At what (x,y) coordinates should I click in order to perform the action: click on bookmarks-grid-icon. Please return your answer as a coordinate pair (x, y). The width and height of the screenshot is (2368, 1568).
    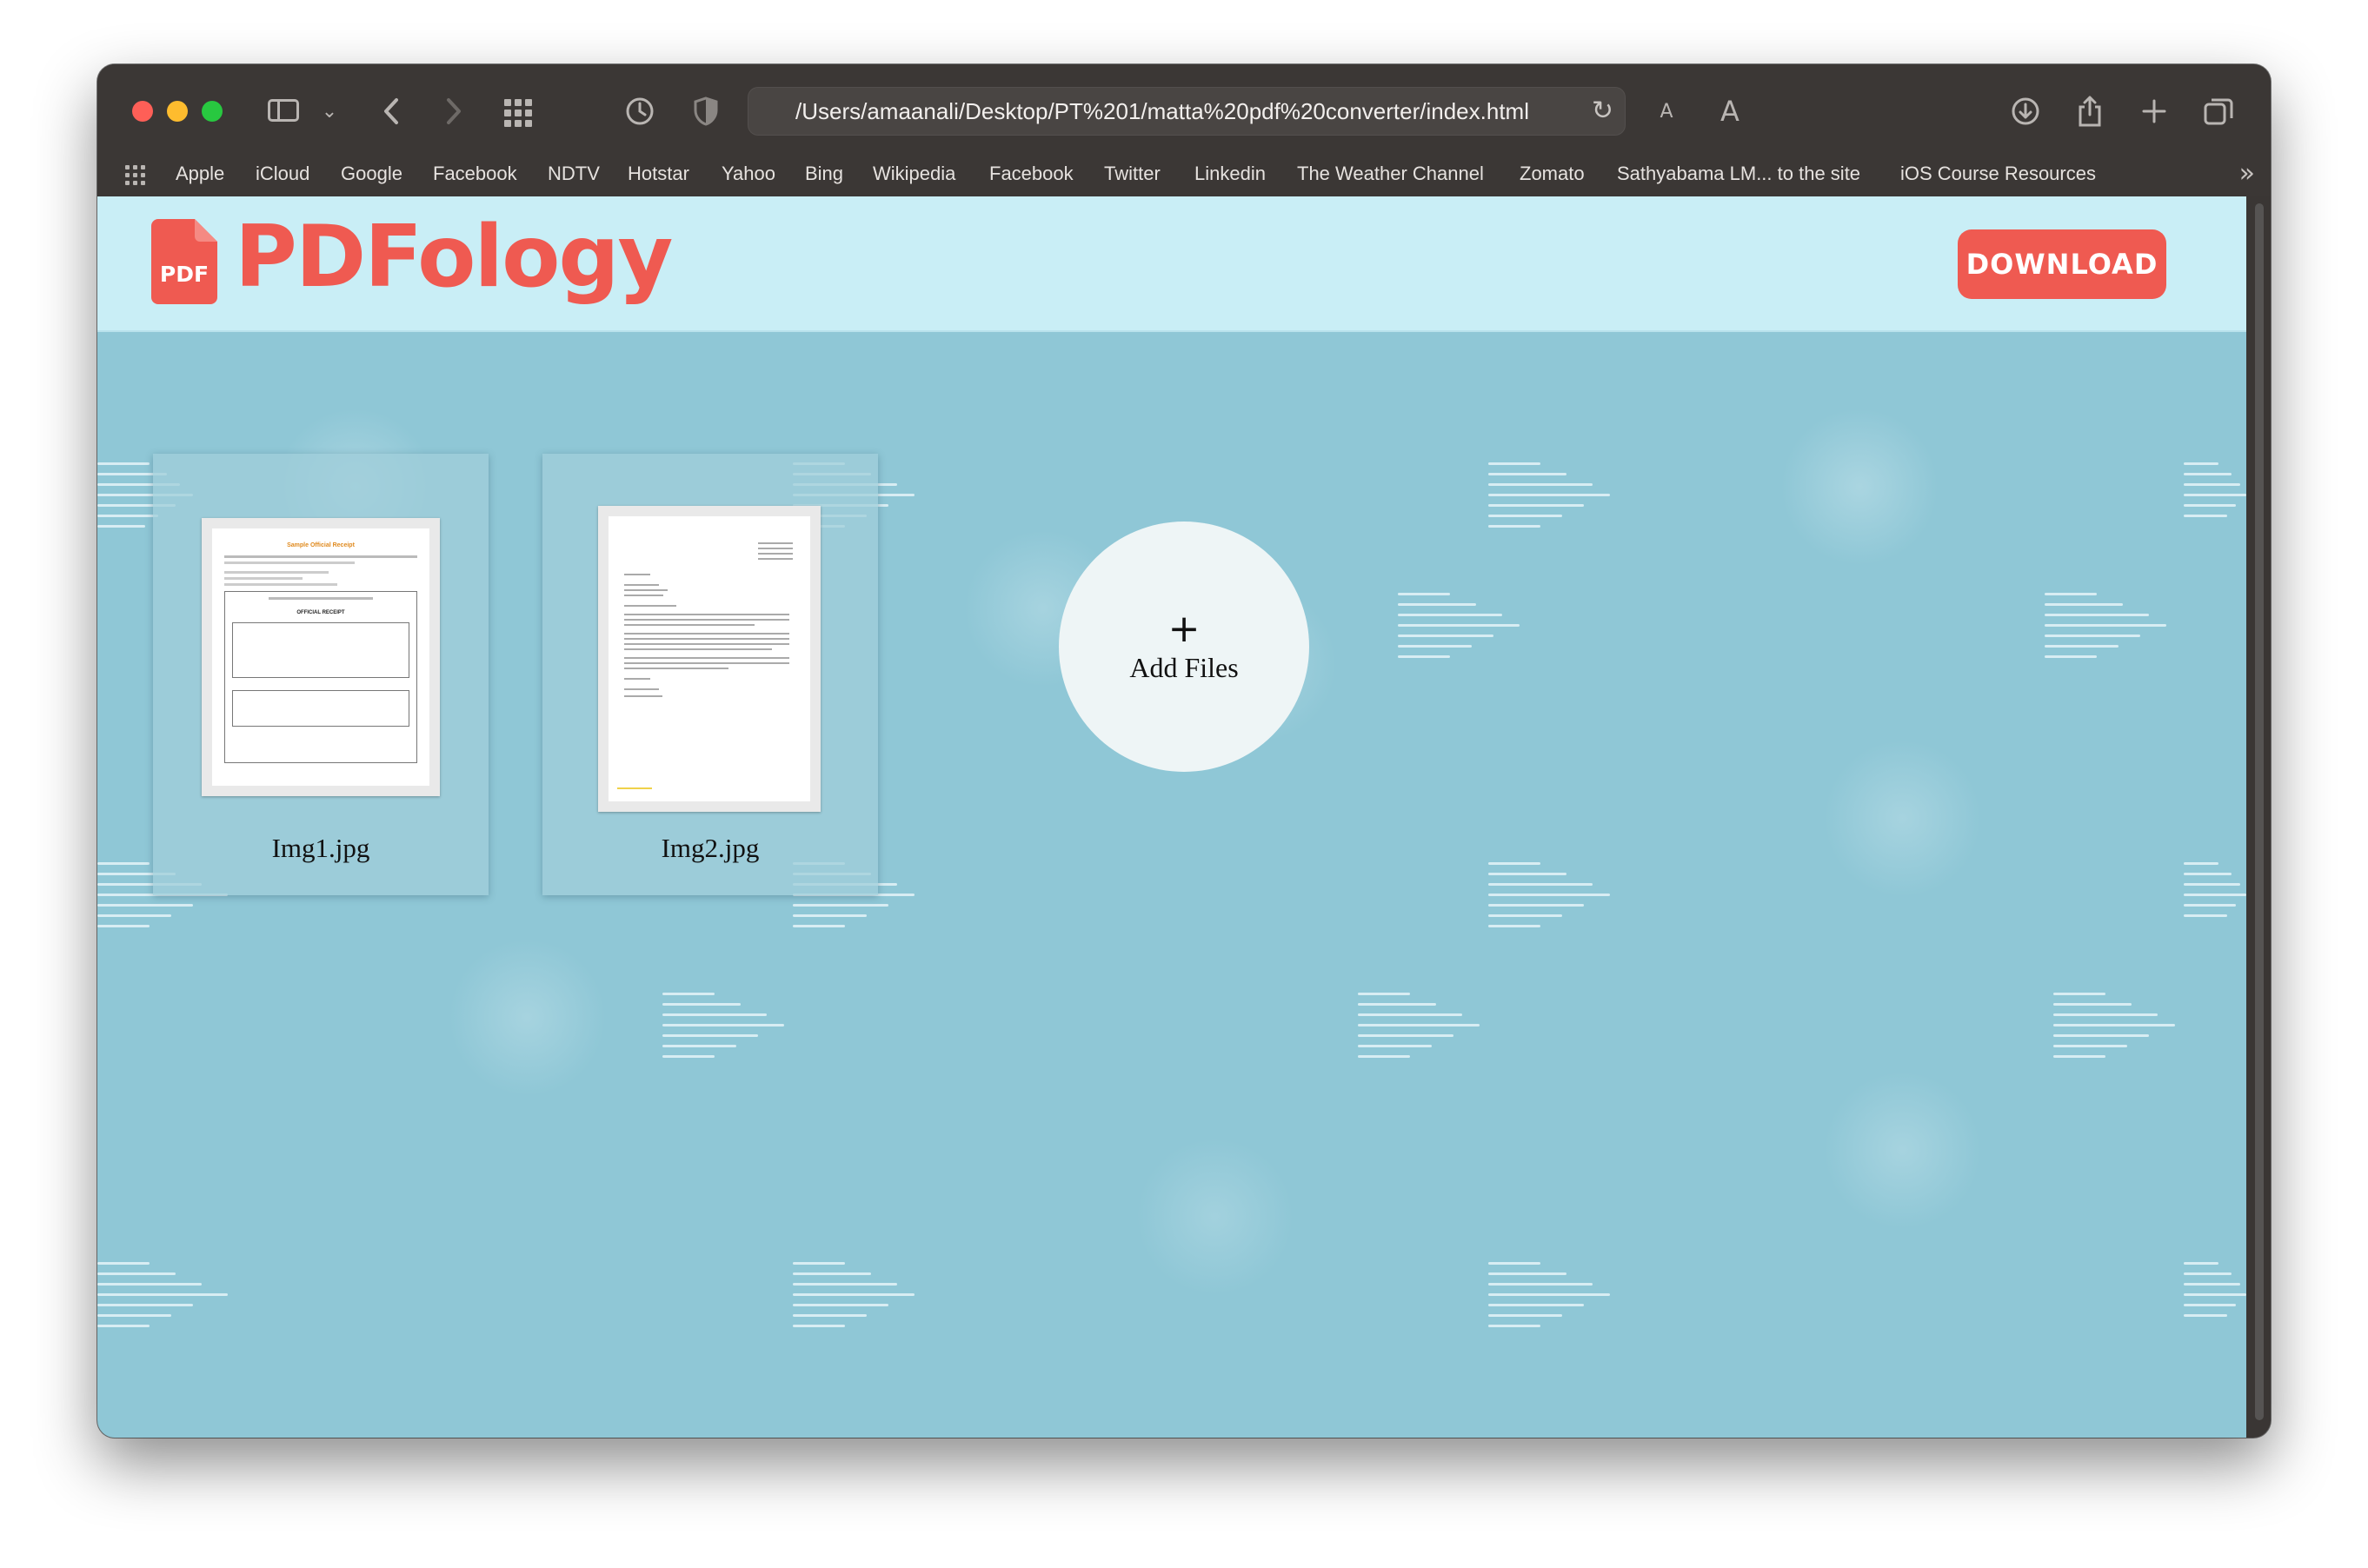
    Looking at the image, I should click on (135, 175).